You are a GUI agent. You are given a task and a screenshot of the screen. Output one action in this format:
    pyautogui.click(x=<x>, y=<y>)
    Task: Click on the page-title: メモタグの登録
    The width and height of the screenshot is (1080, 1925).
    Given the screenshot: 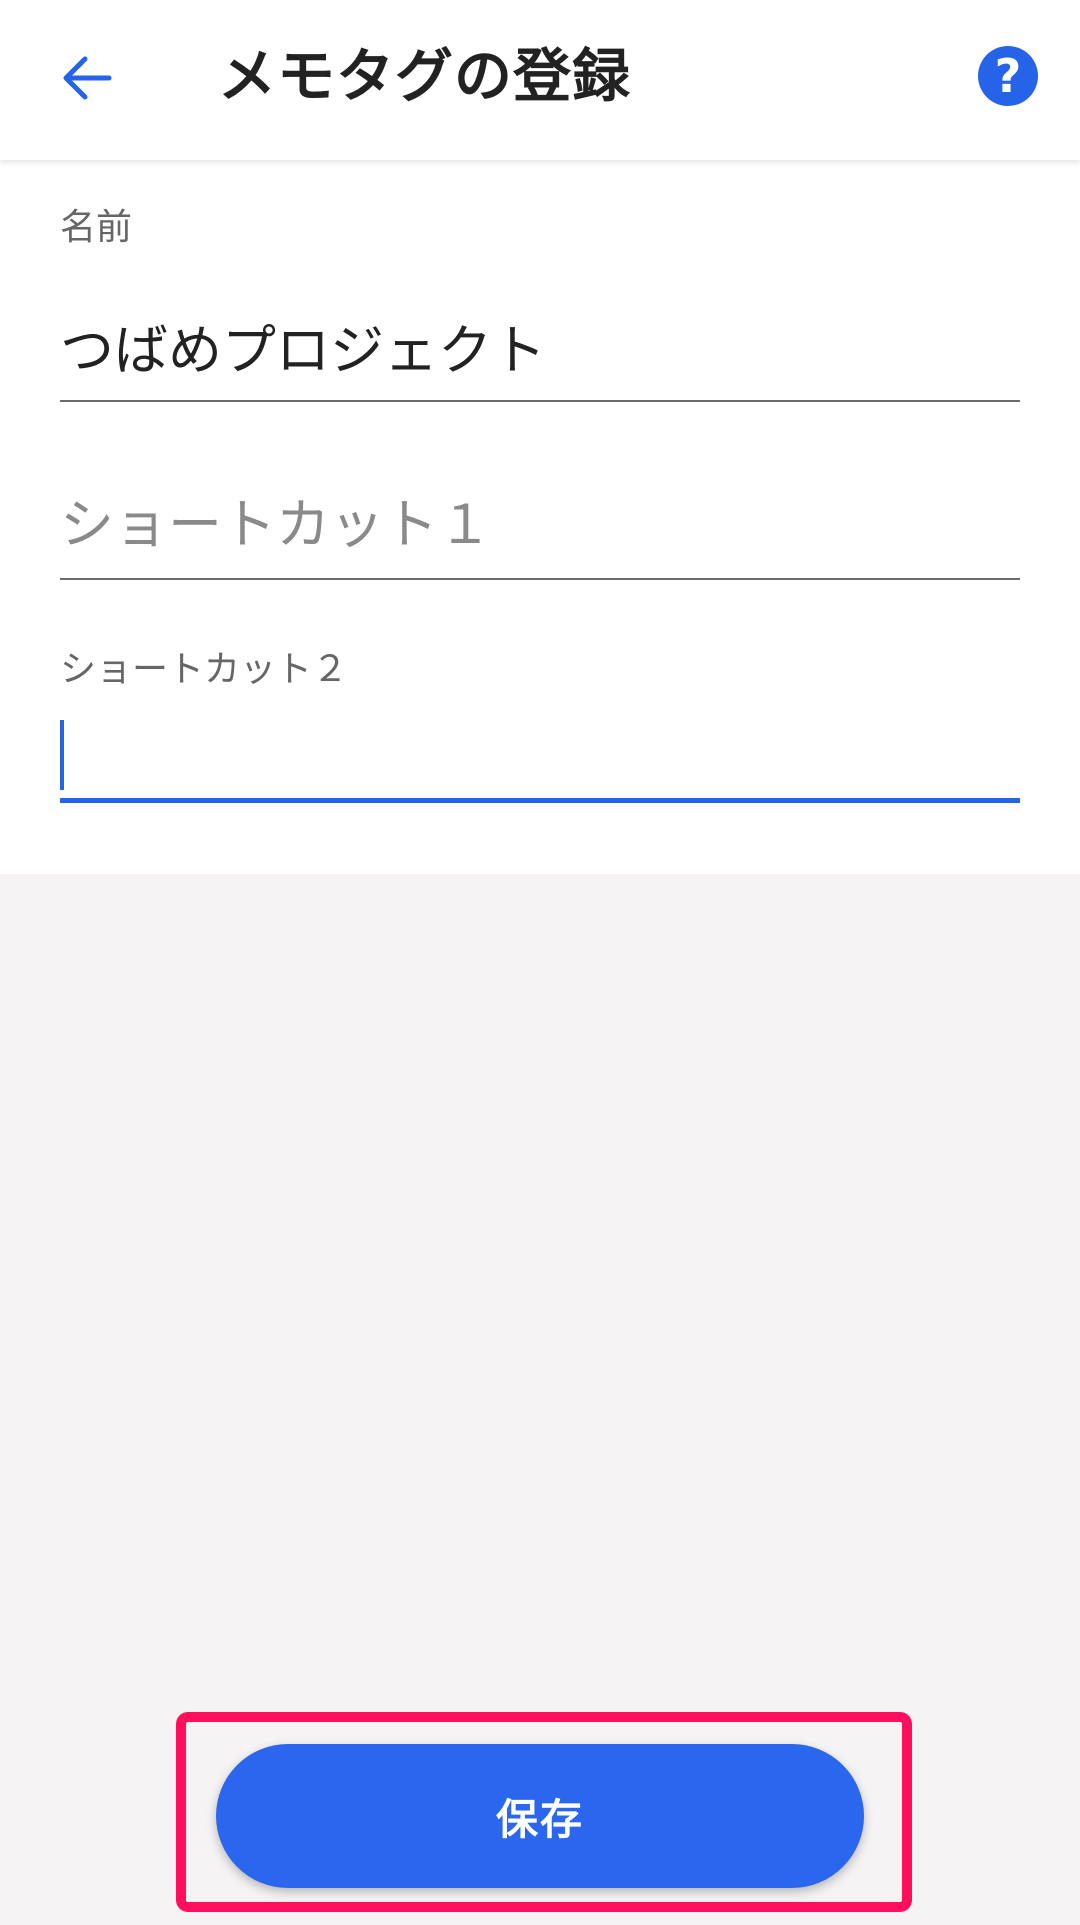 What is the action you would take?
    pyautogui.click(x=425, y=76)
    